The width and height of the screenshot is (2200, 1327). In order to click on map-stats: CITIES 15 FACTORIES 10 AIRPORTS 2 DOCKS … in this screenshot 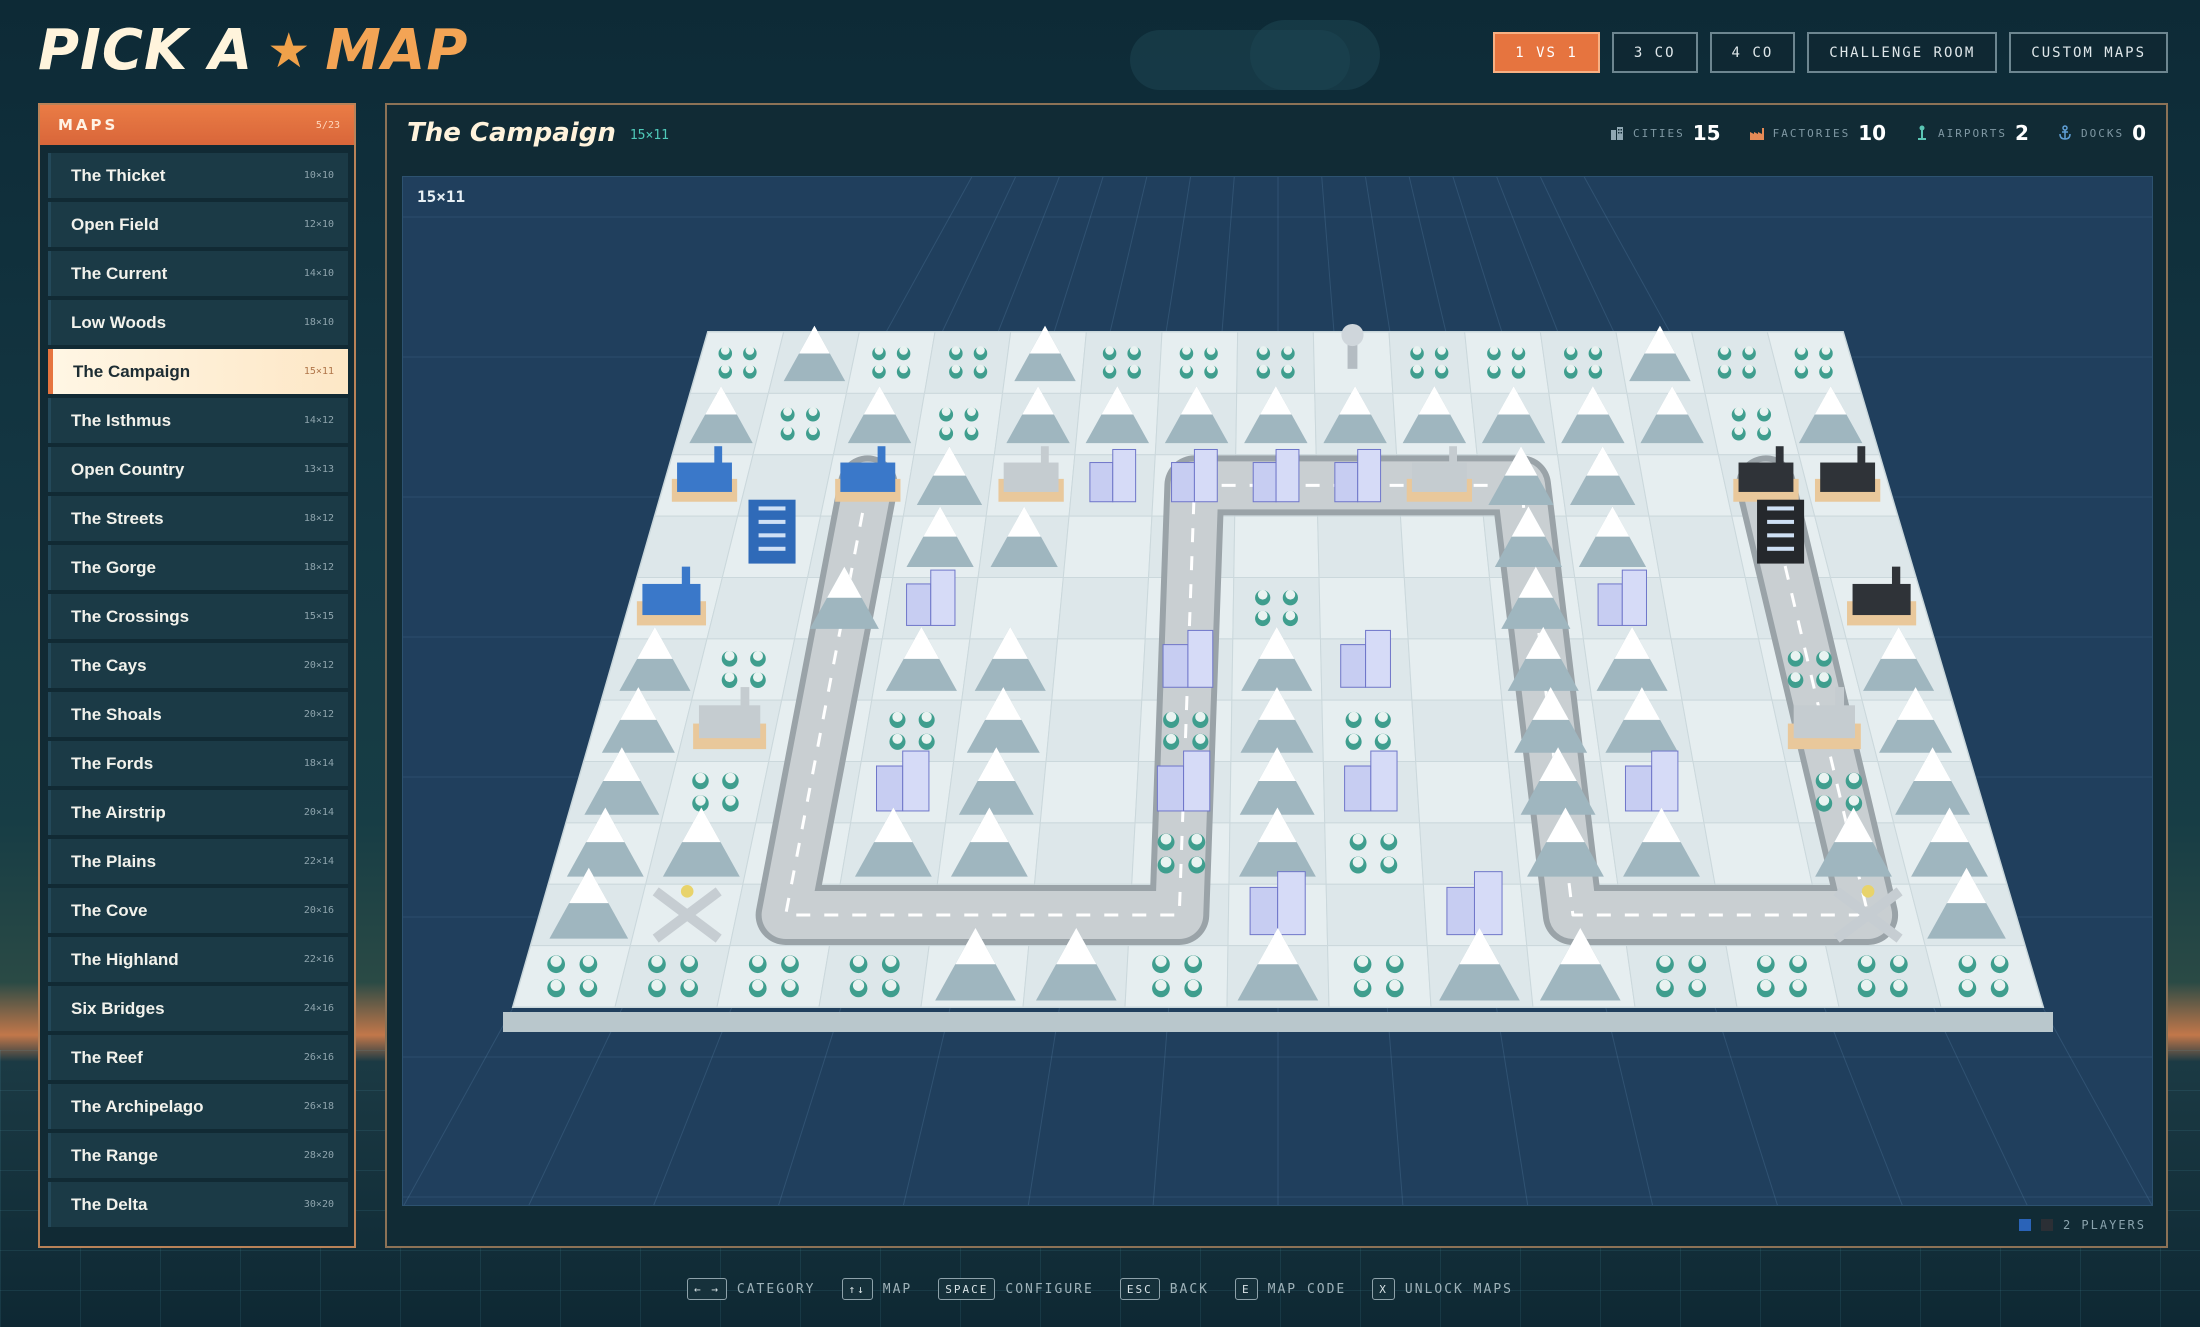, I will do `click(1877, 133)`.